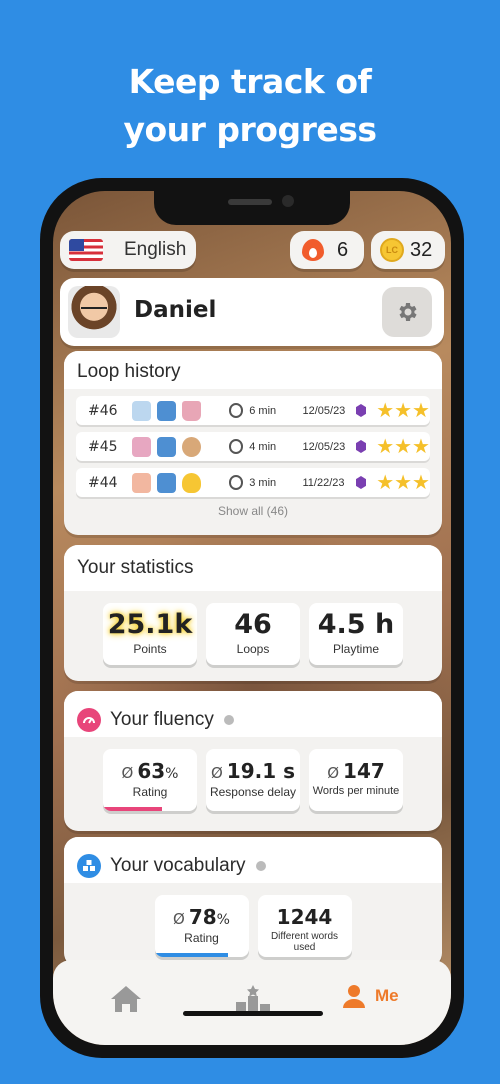  I want to click on coin-counter: LC 32, so click(408, 250).